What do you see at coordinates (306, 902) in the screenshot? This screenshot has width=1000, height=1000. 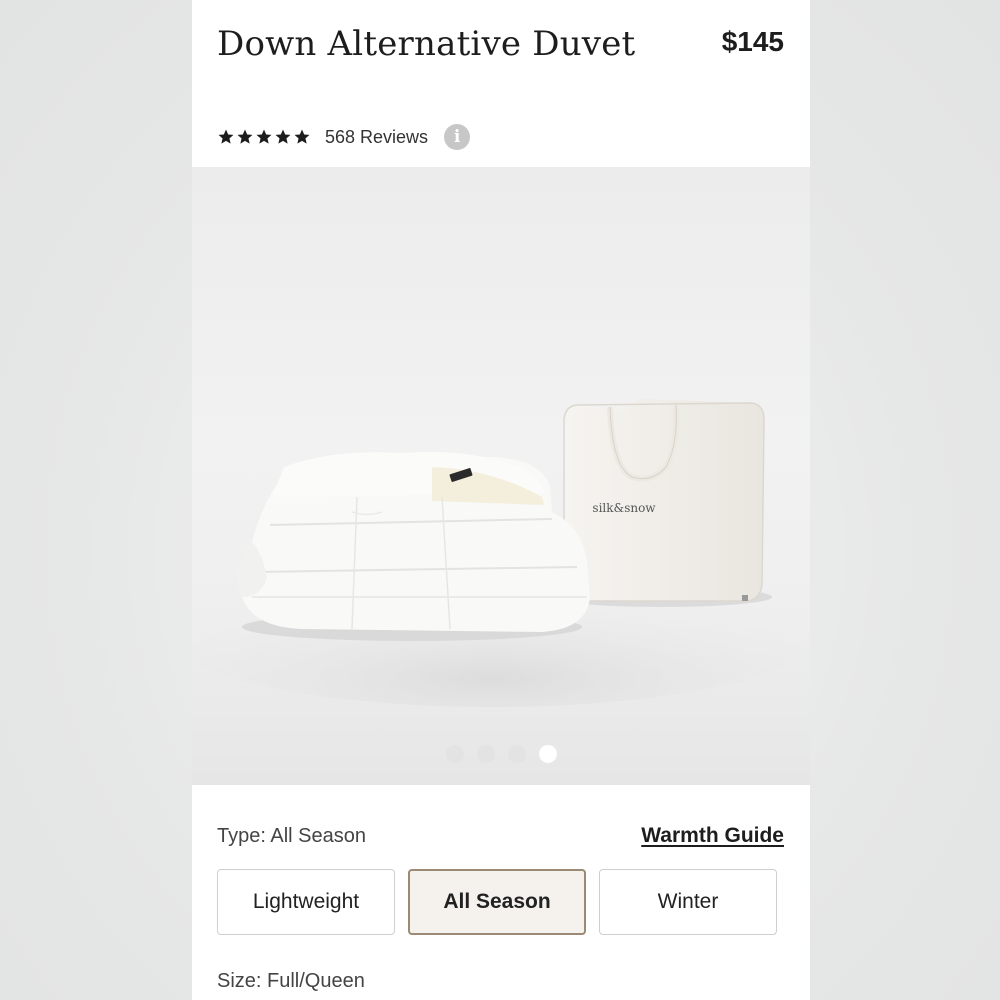 I see `type-option-lightweight: Lightweight` at bounding box center [306, 902].